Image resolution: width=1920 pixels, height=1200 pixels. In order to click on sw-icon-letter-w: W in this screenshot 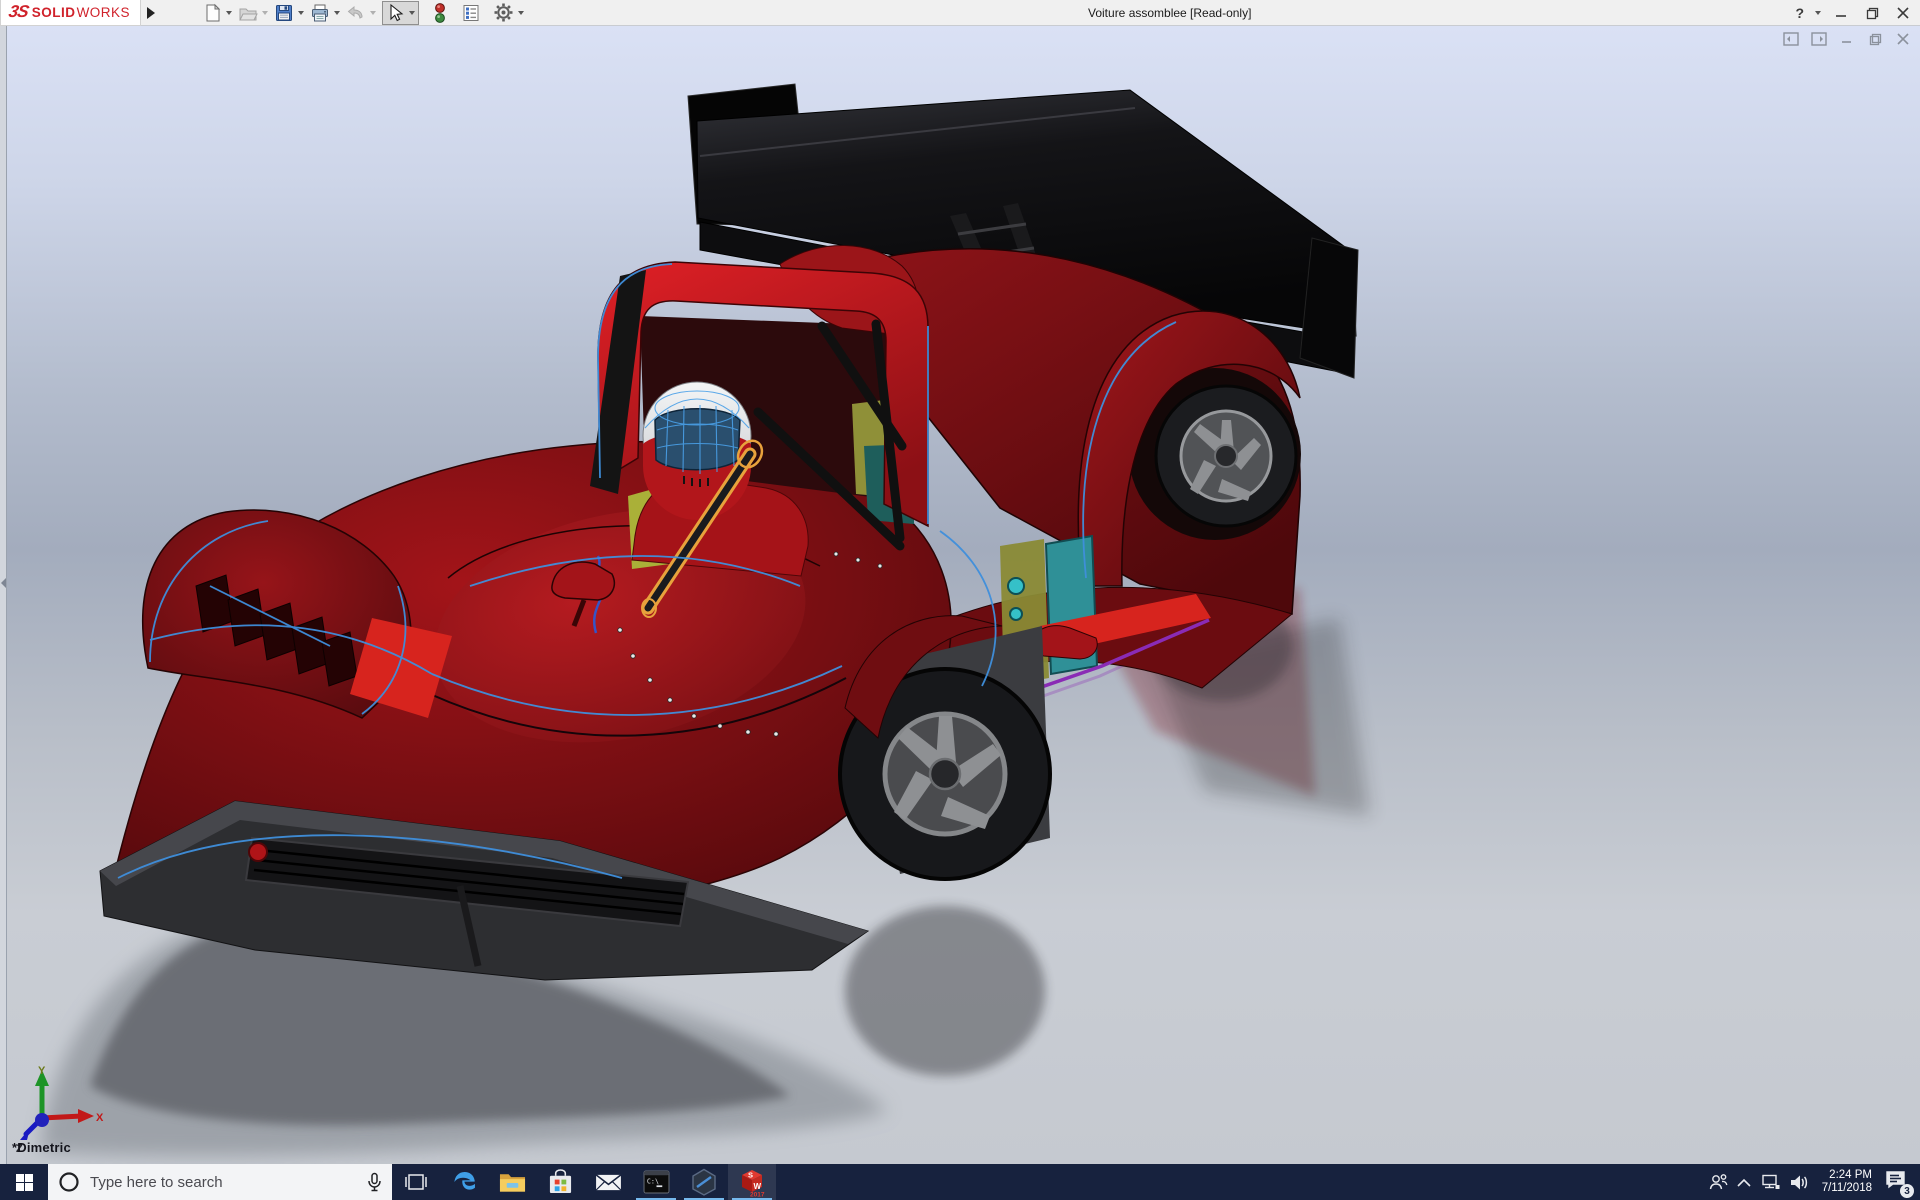, I will do `click(758, 1186)`.